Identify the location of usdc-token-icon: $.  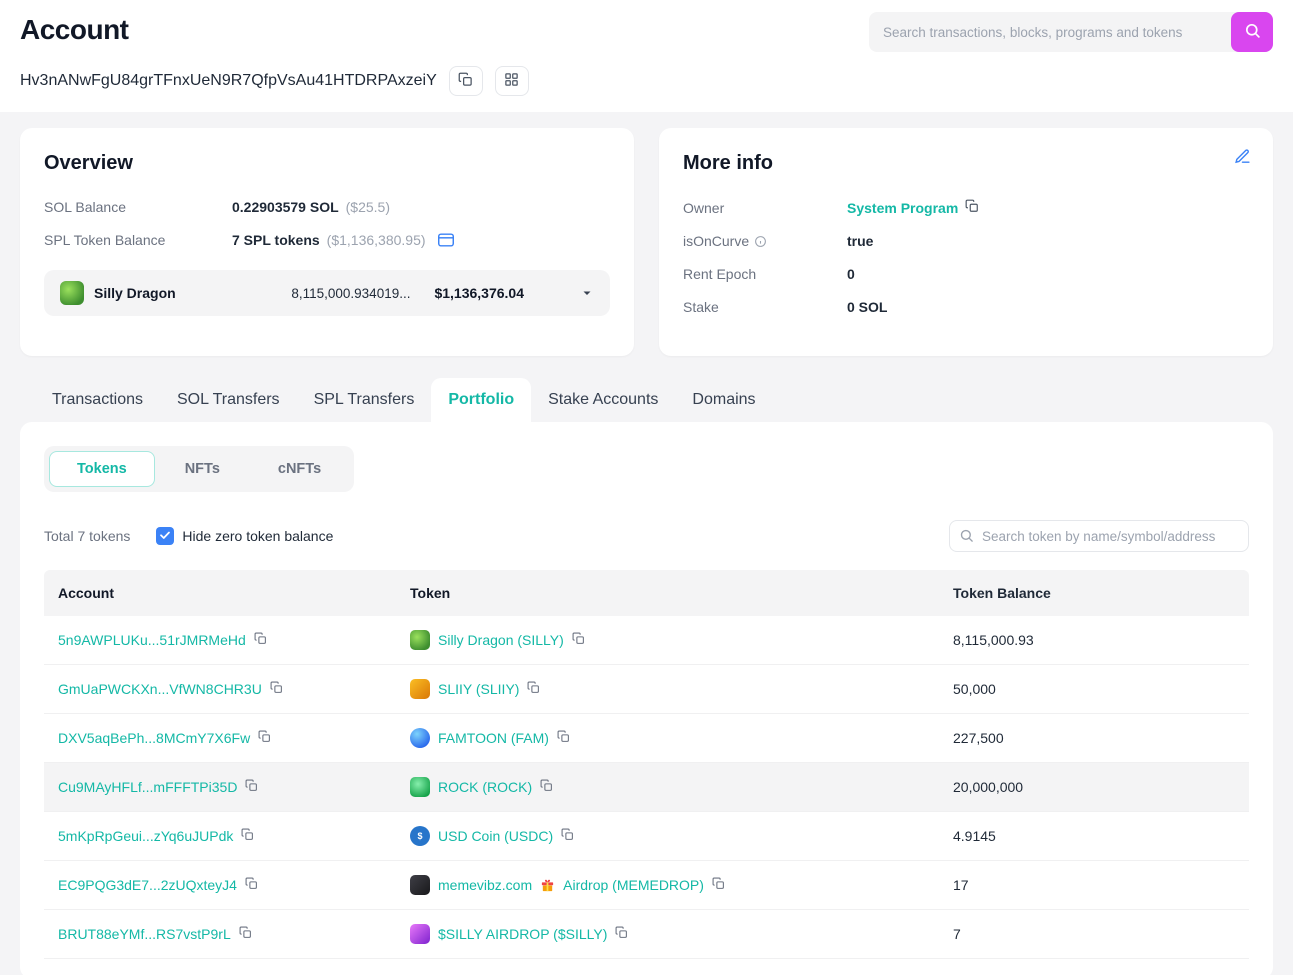
(420, 836).